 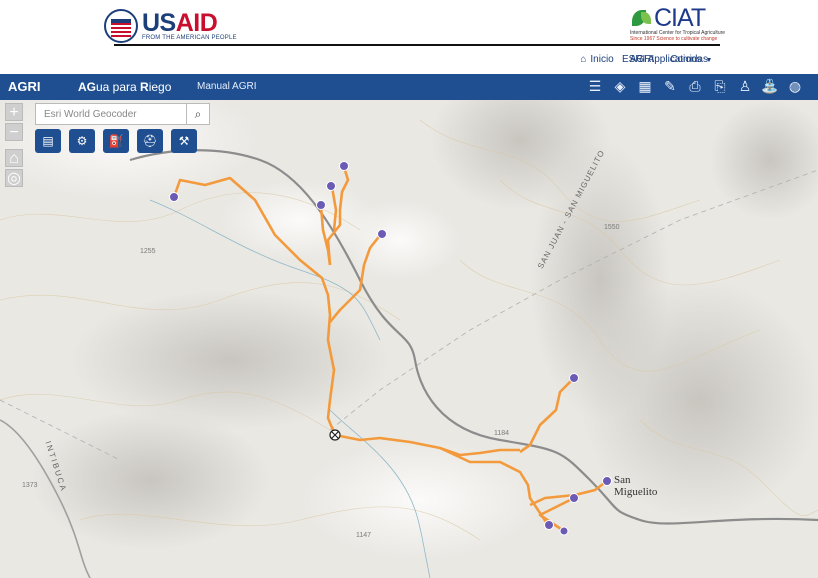 I want to click on app-title: AGRI, so click(x=24, y=86).